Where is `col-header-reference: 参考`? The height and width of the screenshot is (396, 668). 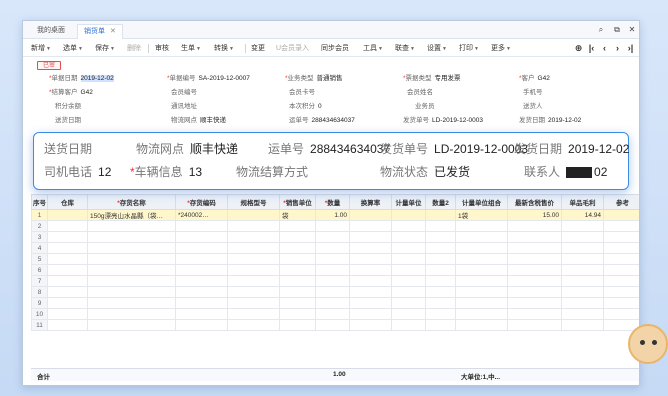 col-header-reference: 参考 is located at coordinates (621, 202).